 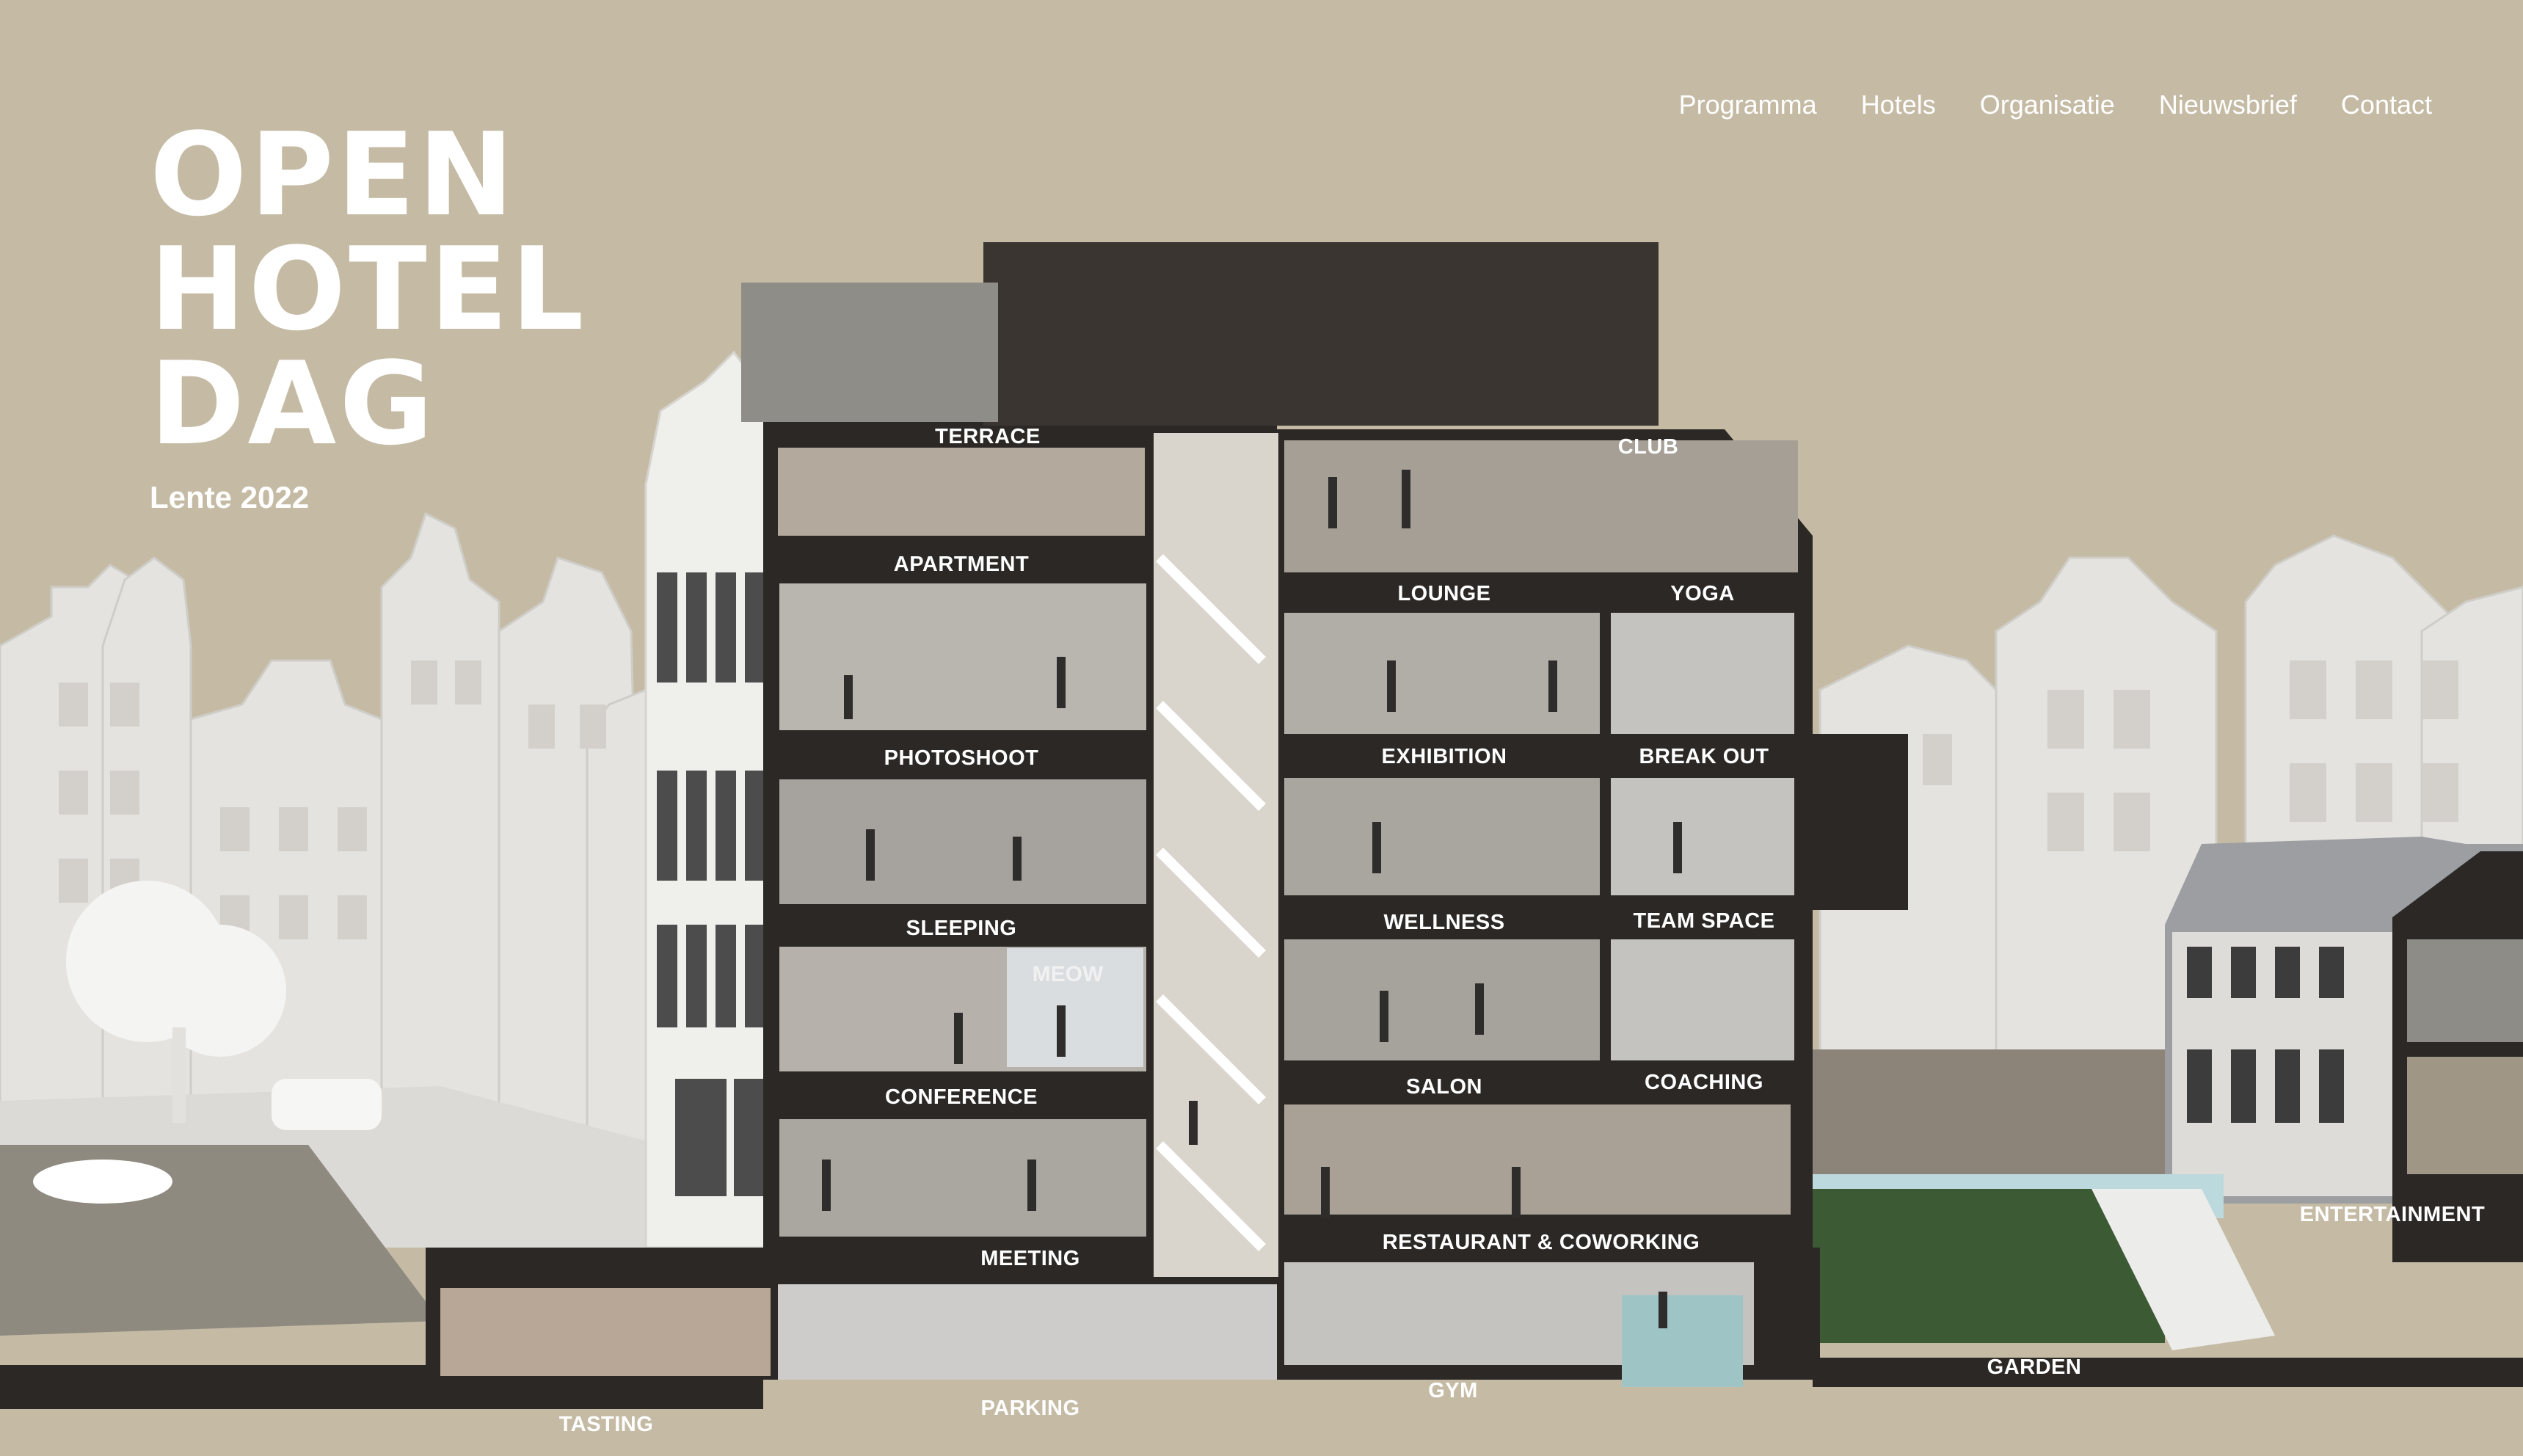 I want to click on nav-link-organisatie: Organisatie, so click(x=2047, y=105).